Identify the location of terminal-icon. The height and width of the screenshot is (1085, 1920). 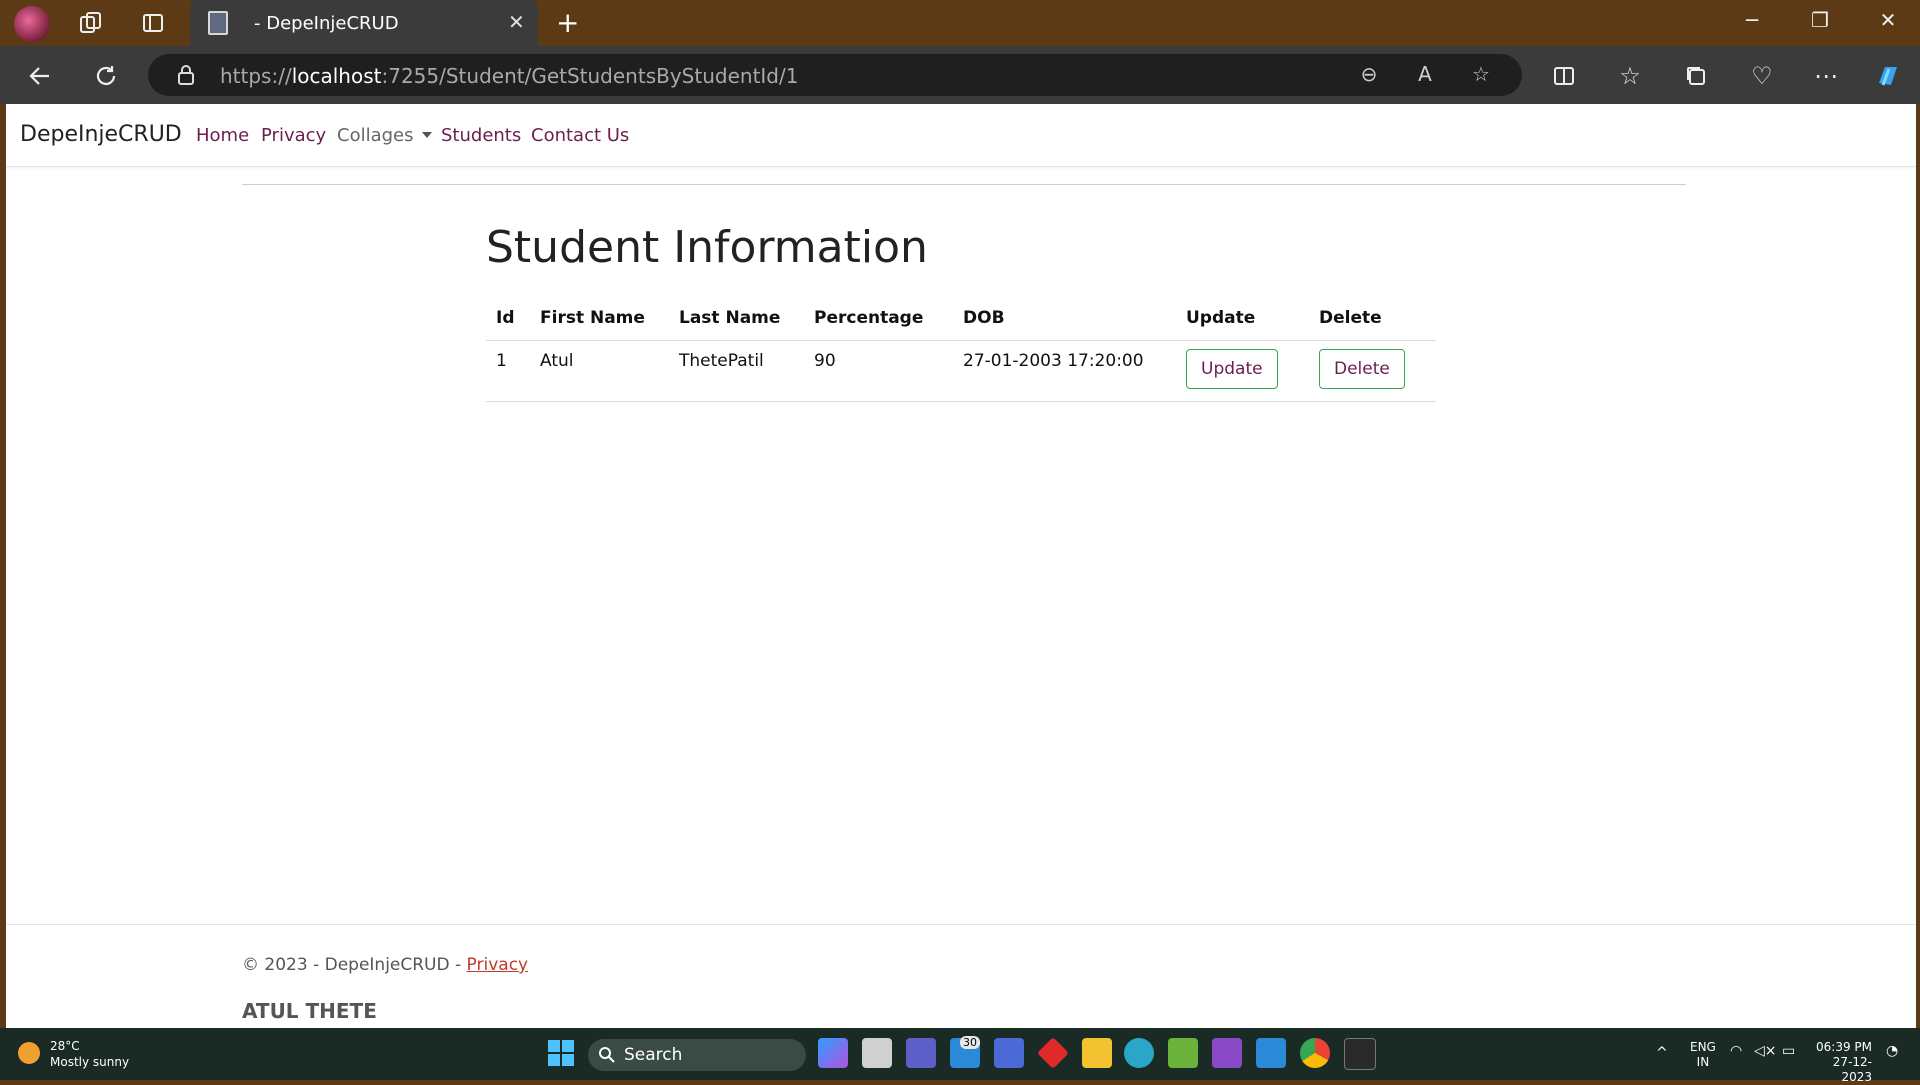
(1360, 1054).